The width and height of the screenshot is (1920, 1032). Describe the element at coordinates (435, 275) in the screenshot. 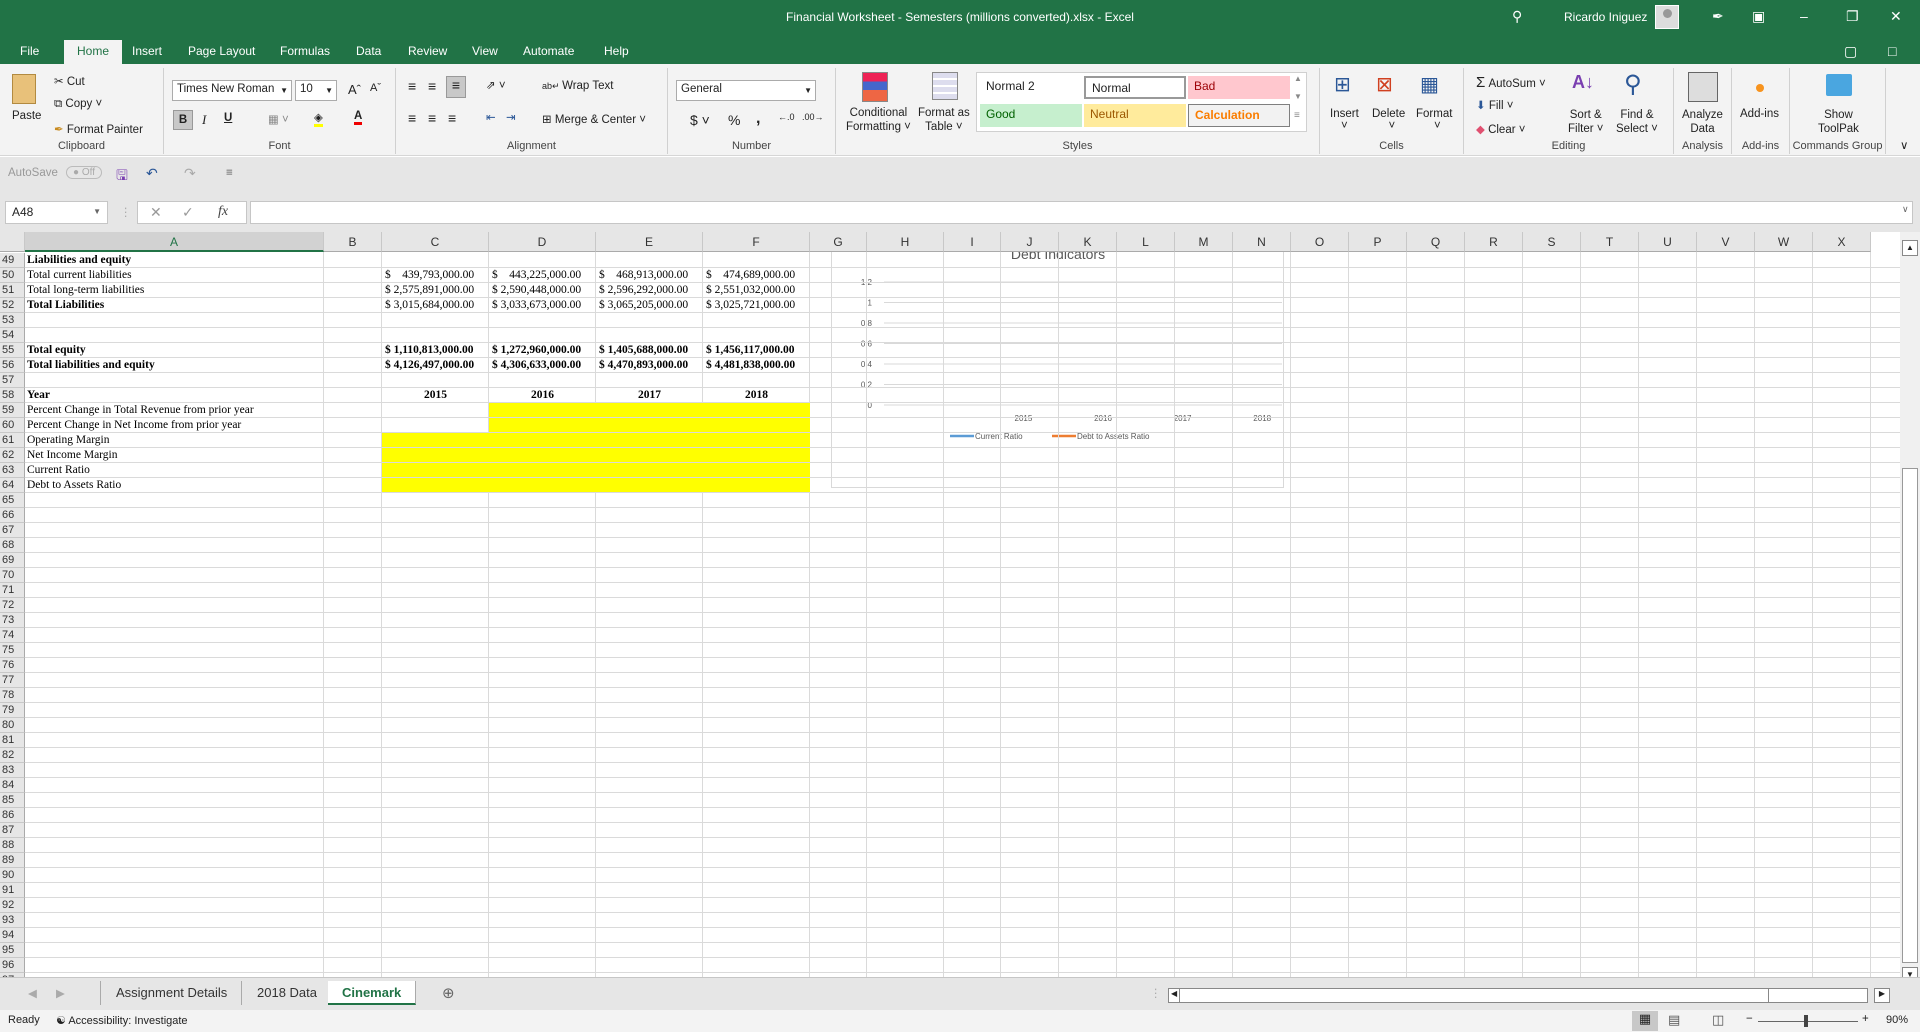

I see `cell-value: $ 439,793,000.00` at that location.